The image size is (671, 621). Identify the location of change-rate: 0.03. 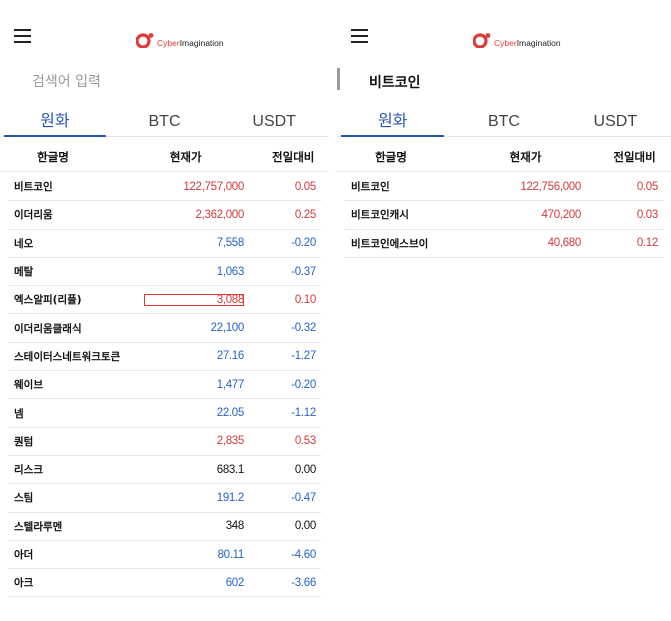
(647, 214).